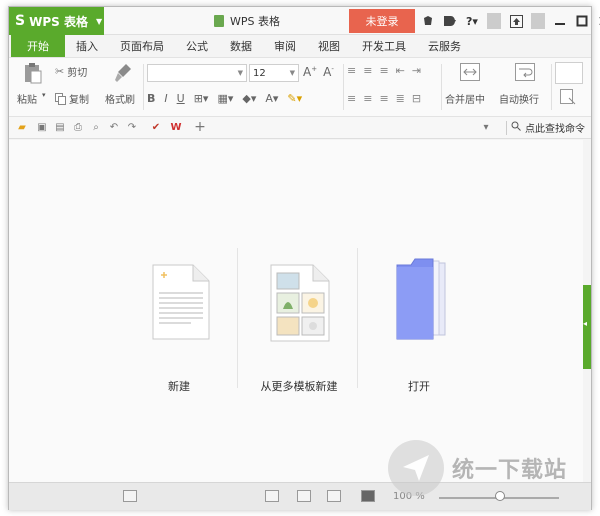 The height and width of the screenshot is (516, 600). Describe the element at coordinates (272, 496) in the screenshot. I see `normal-view-icon` at that location.